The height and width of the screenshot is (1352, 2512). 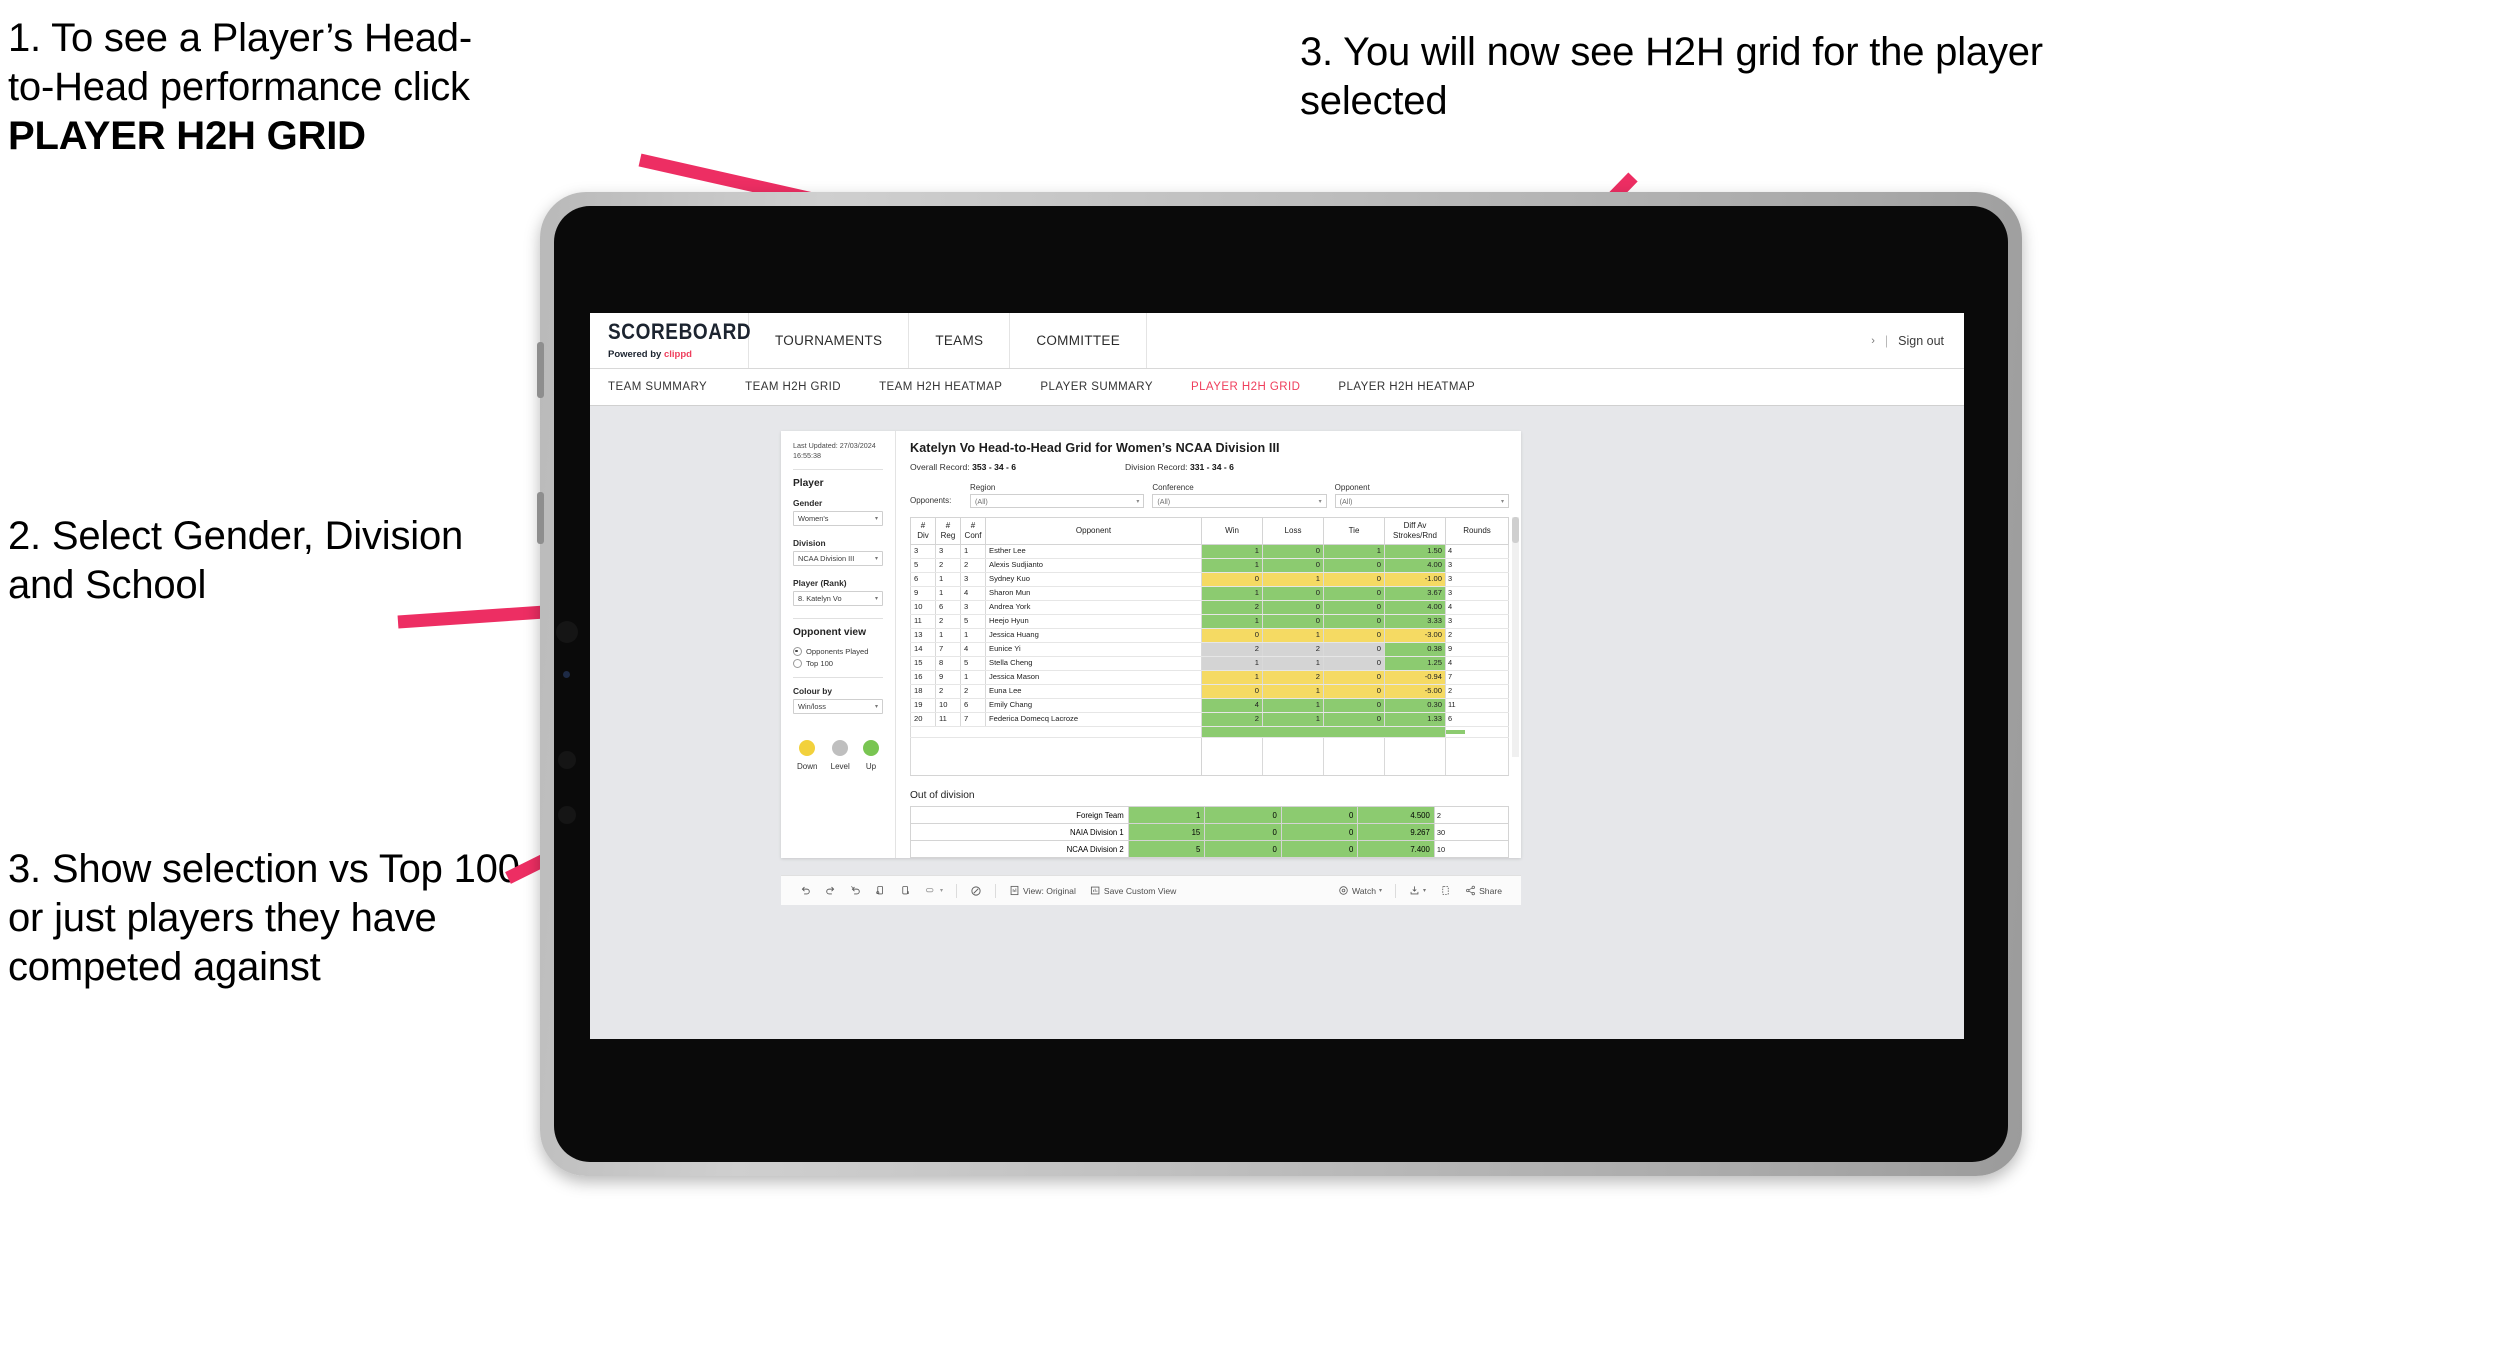 What do you see at coordinates (1209, 607) in the screenshot?
I see `table-row: 10 6 3 Andrea York 2 0 0 4.00 4` at bounding box center [1209, 607].